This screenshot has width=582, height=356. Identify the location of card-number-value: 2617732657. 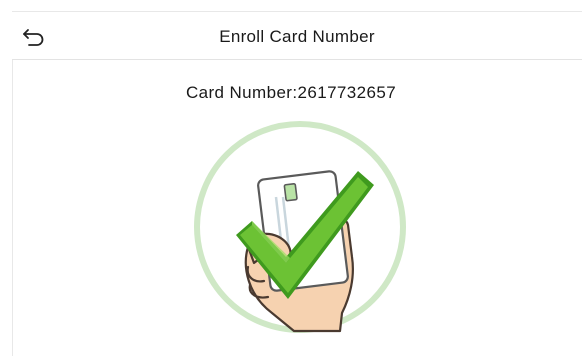
(347, 92).